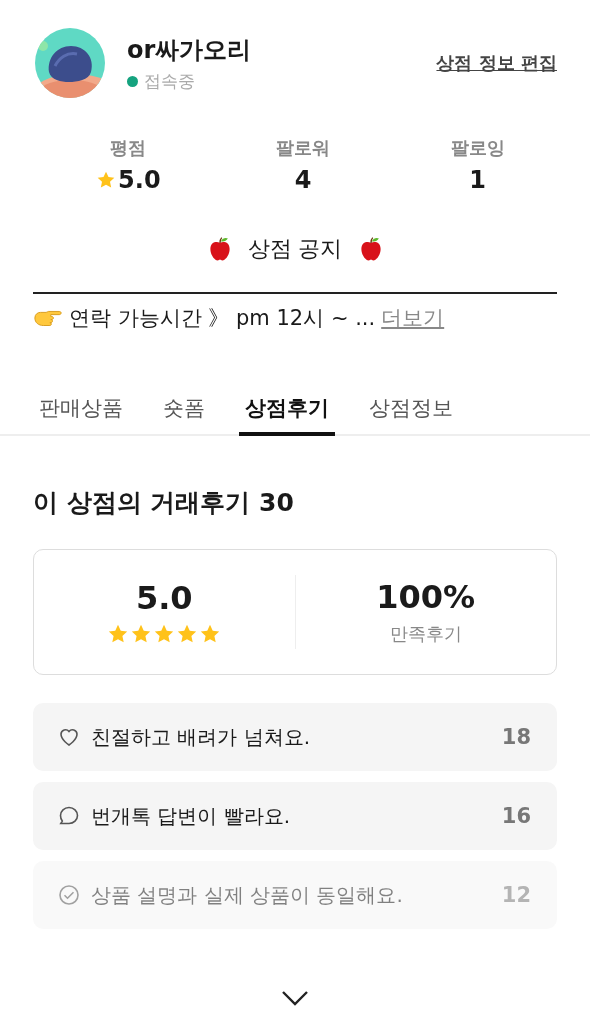 This screenshot has height=1024, width=590. I want to click on shop-name: or싸가오리, so click(190, 50).